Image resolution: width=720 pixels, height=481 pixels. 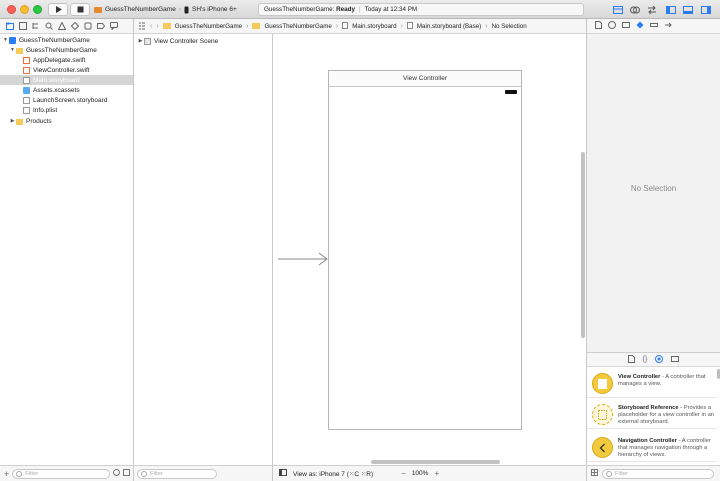 I want to click on library-filter-input: Filter, so click(x=658, y=473).